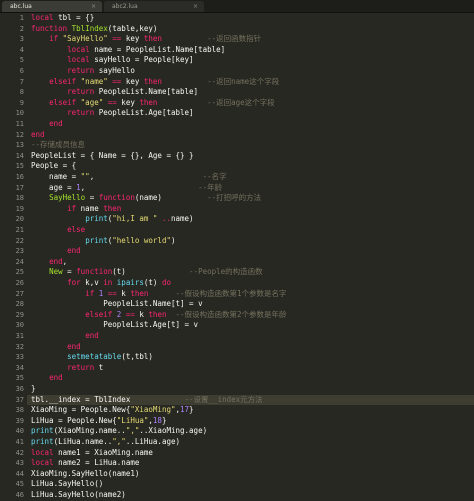 The width and height of the screenshot is (474, 501). What do you see at coordinates (19, 208) in the screenshot?
I see `line-number: 19` at bounding box center [19, 208].